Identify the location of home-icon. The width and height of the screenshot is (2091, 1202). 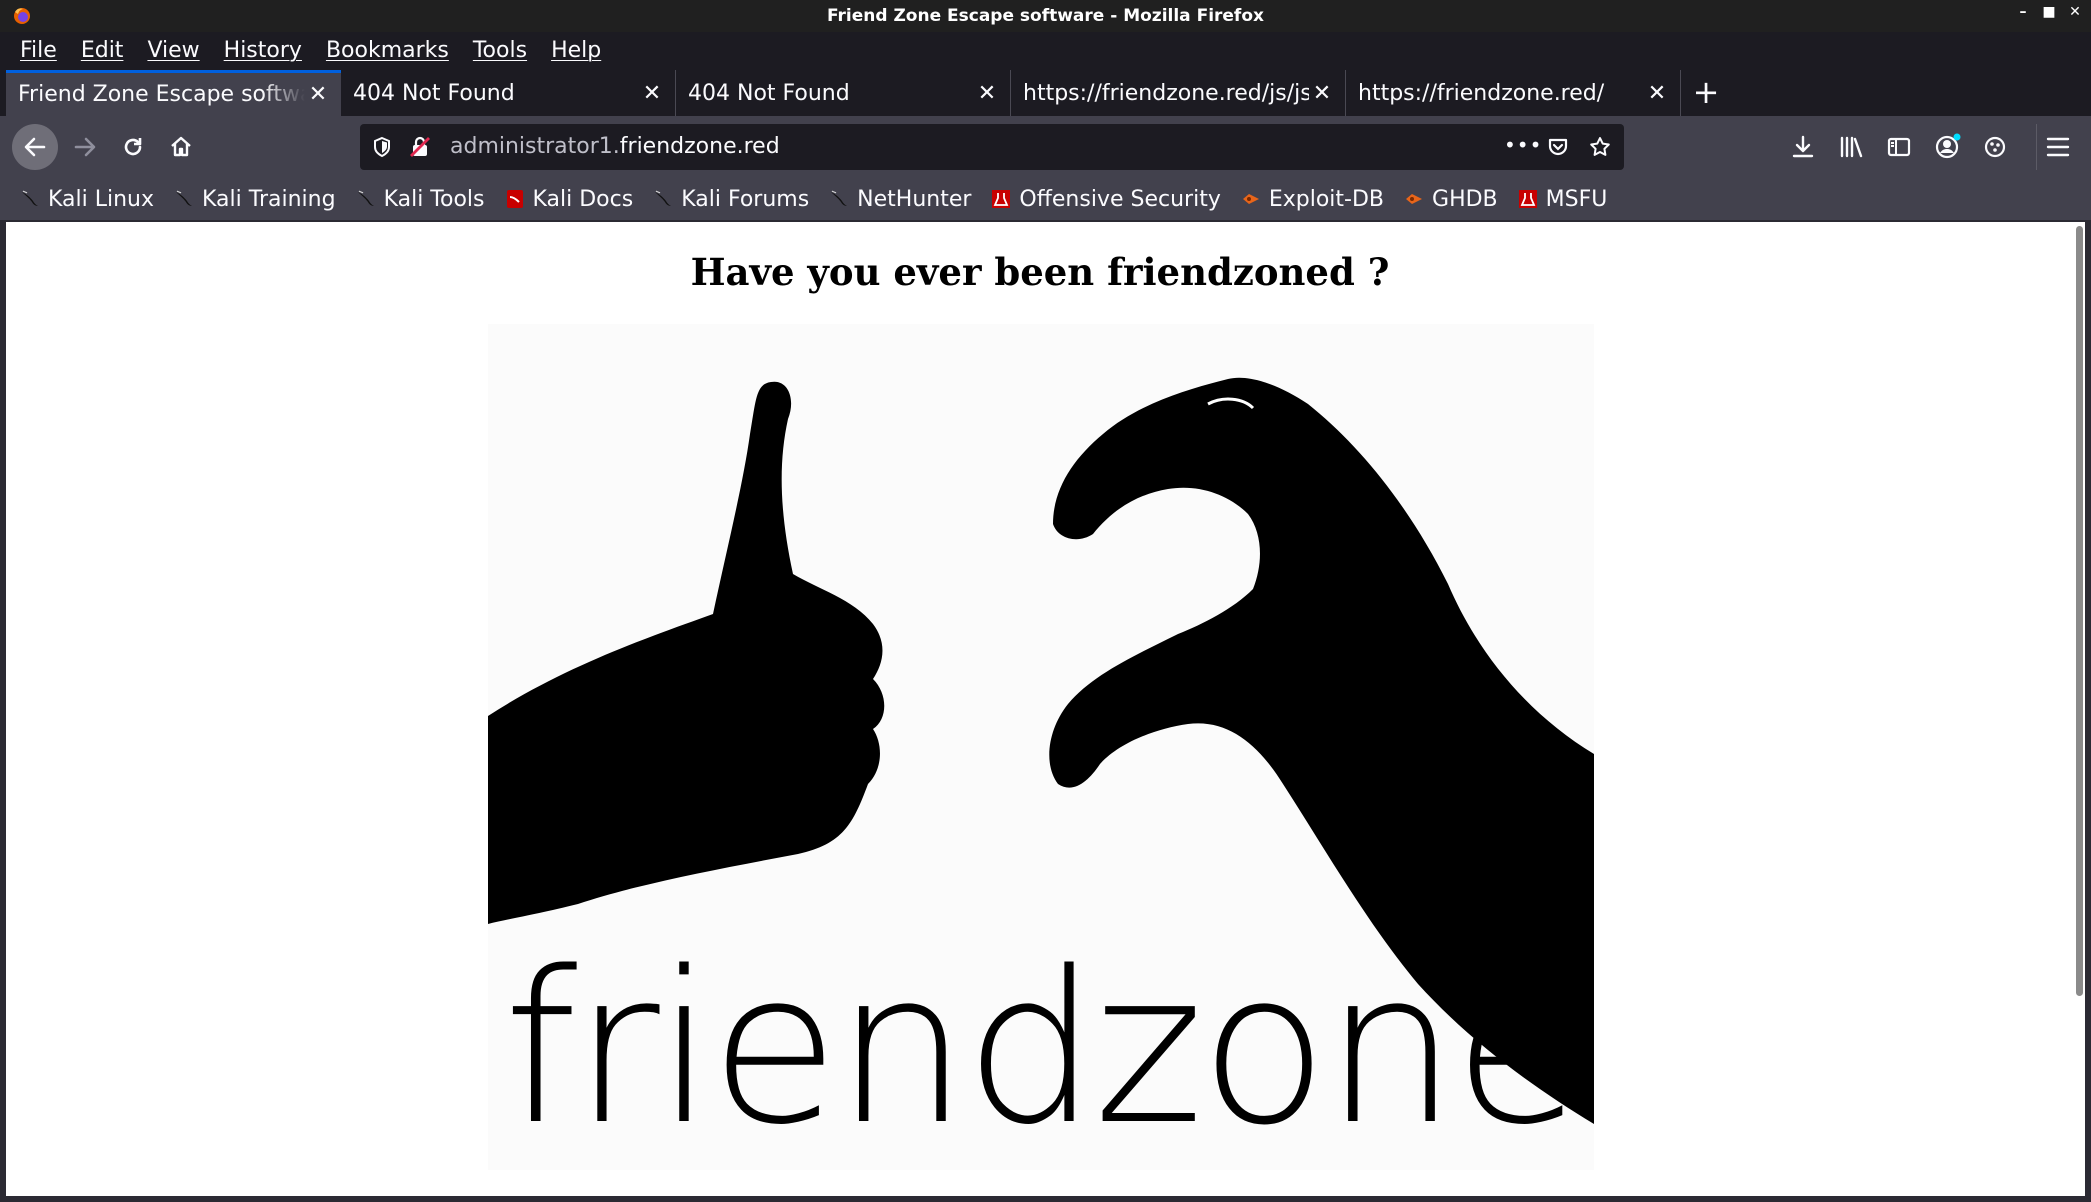
(181, 146).